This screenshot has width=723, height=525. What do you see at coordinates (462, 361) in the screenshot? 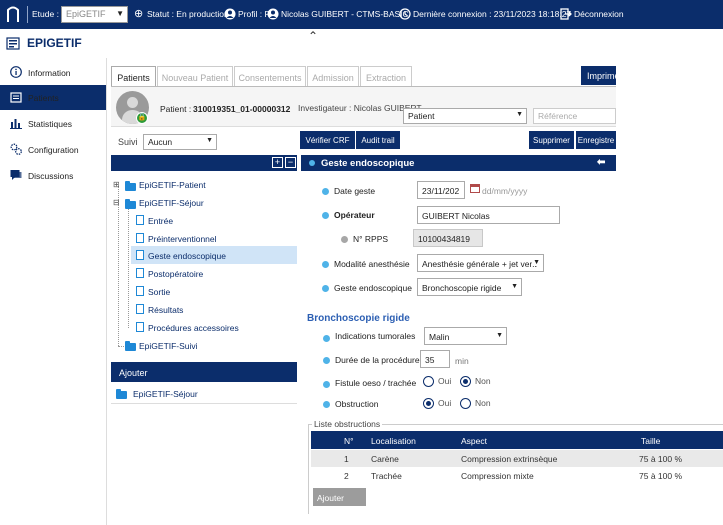
I see `duree-unit: min` at bounding box center [462, 361].